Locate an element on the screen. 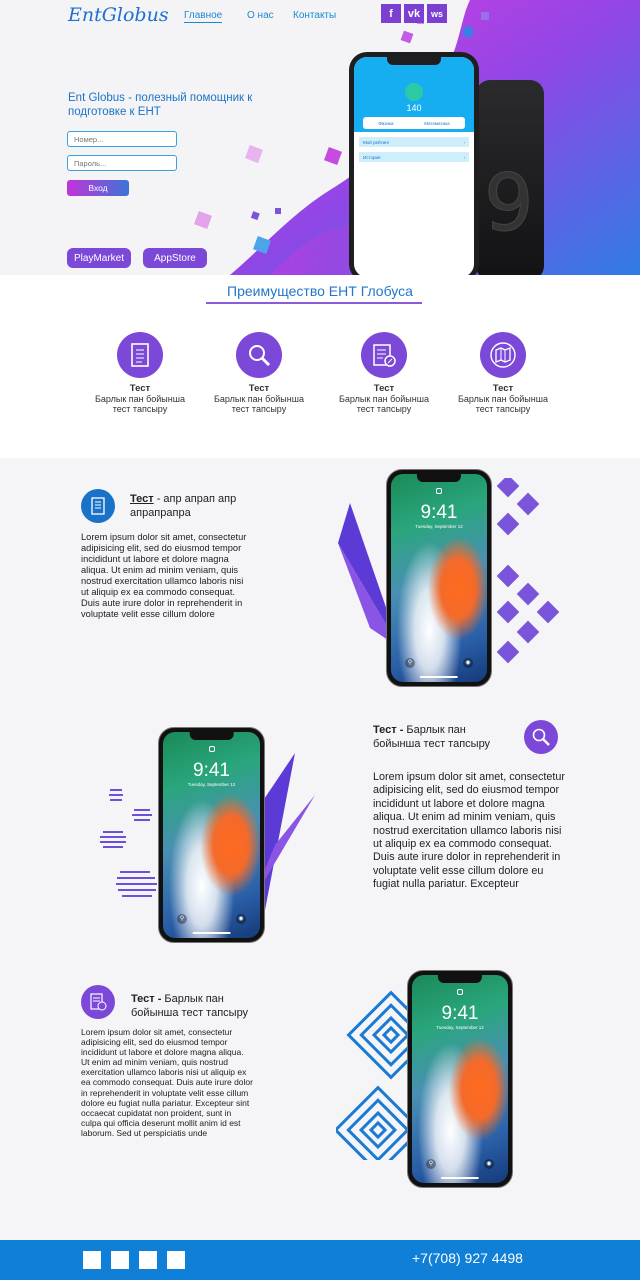 This screenshot has width=640, height=1280. number-field is located at coordinates (122, 139).